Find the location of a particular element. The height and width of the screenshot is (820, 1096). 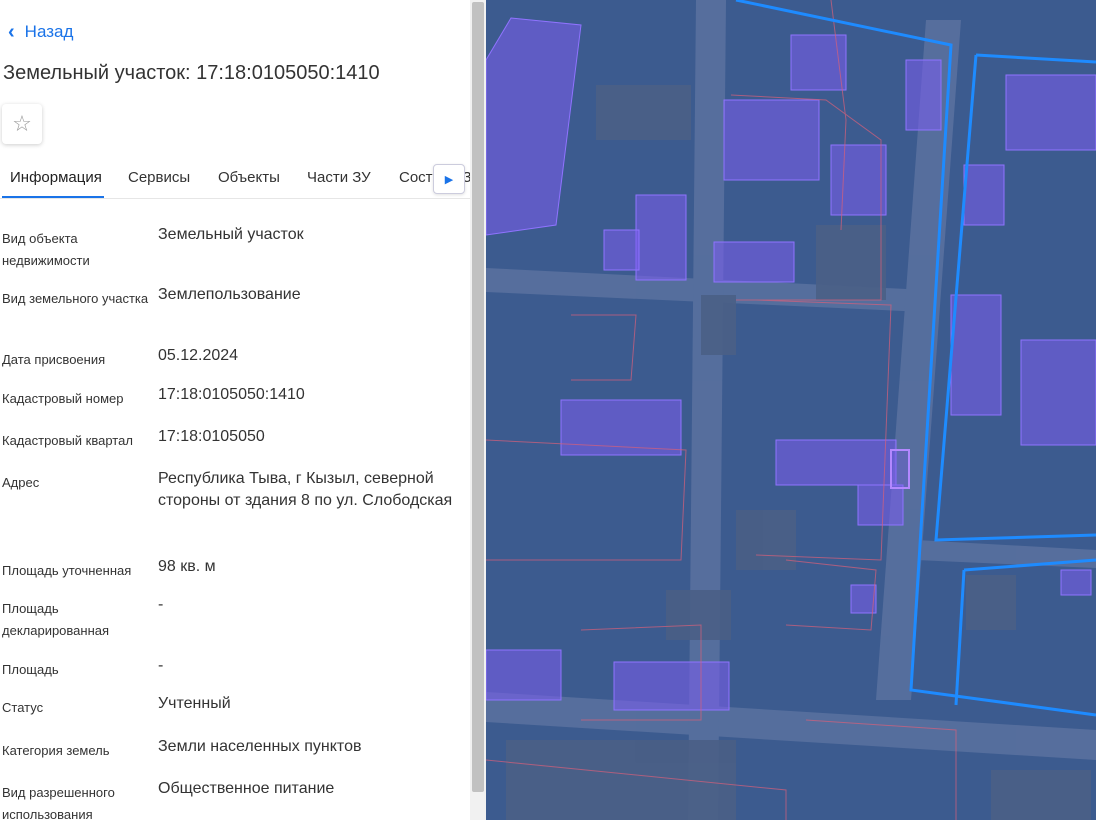

scrollbar-thumb is located at coordinates (478, 397).